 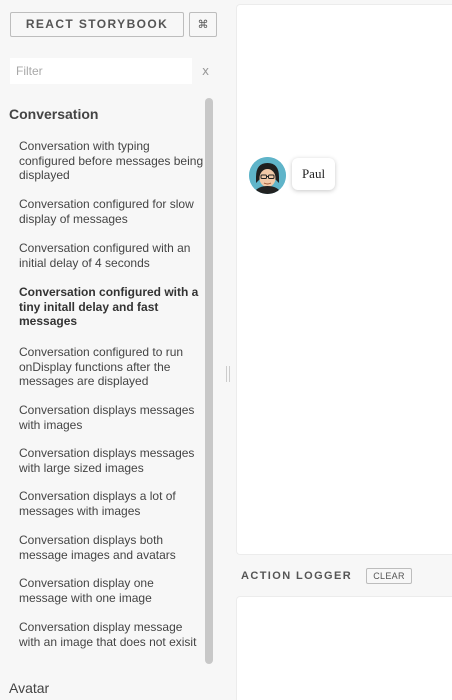 I want to click on filter-box: x, so click(x=113, y=71).